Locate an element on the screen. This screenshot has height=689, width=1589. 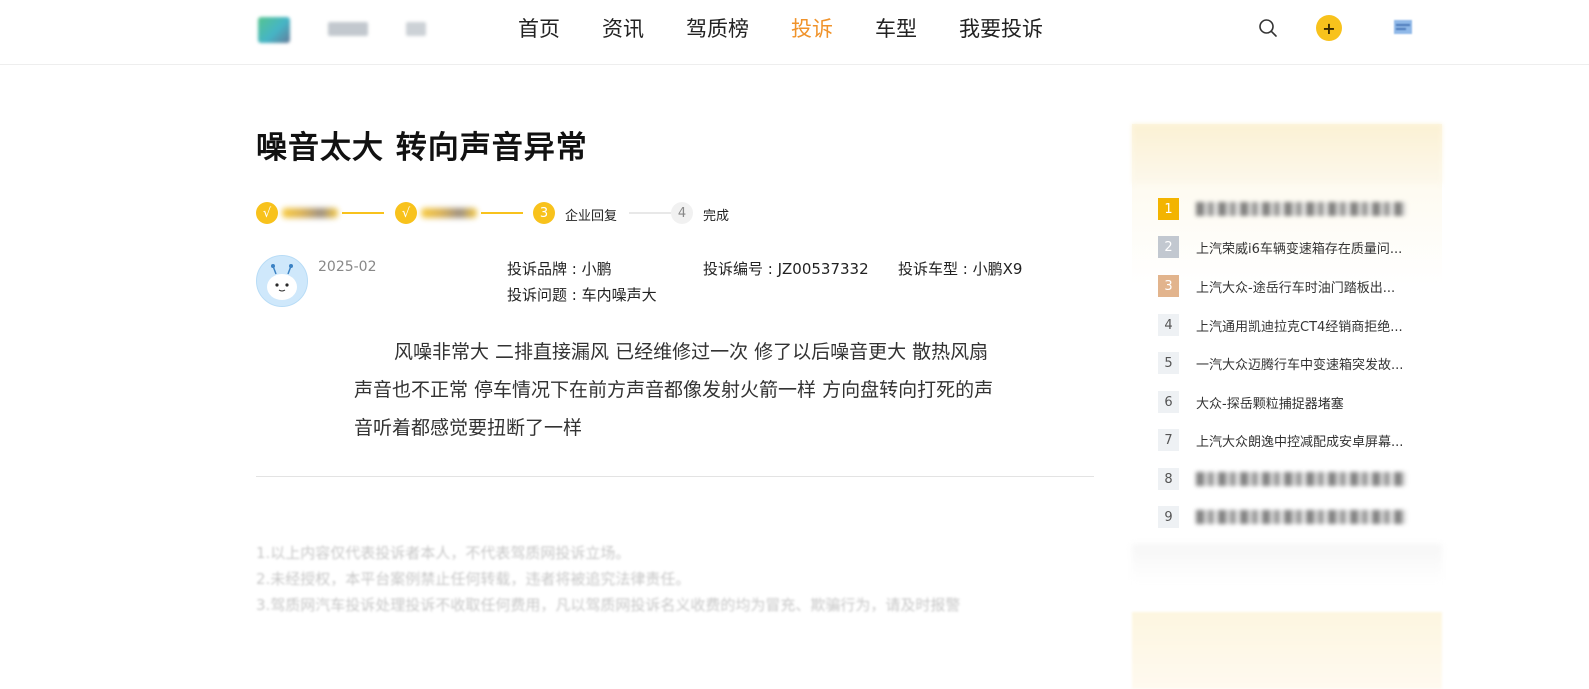
disclaimer-line: 1.以上内容仅代表投诉者本人，不代表驾质网投诉立场。 is located at coordinates (443, 553).